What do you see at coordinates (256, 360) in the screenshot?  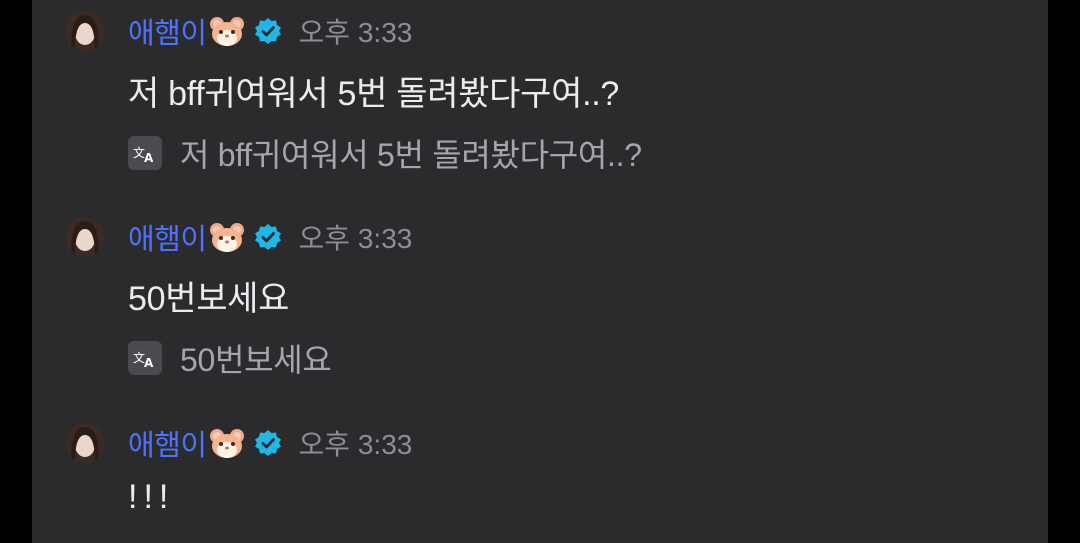 I see `translation-text: 50번보세요` at bounding box center [256, 360].